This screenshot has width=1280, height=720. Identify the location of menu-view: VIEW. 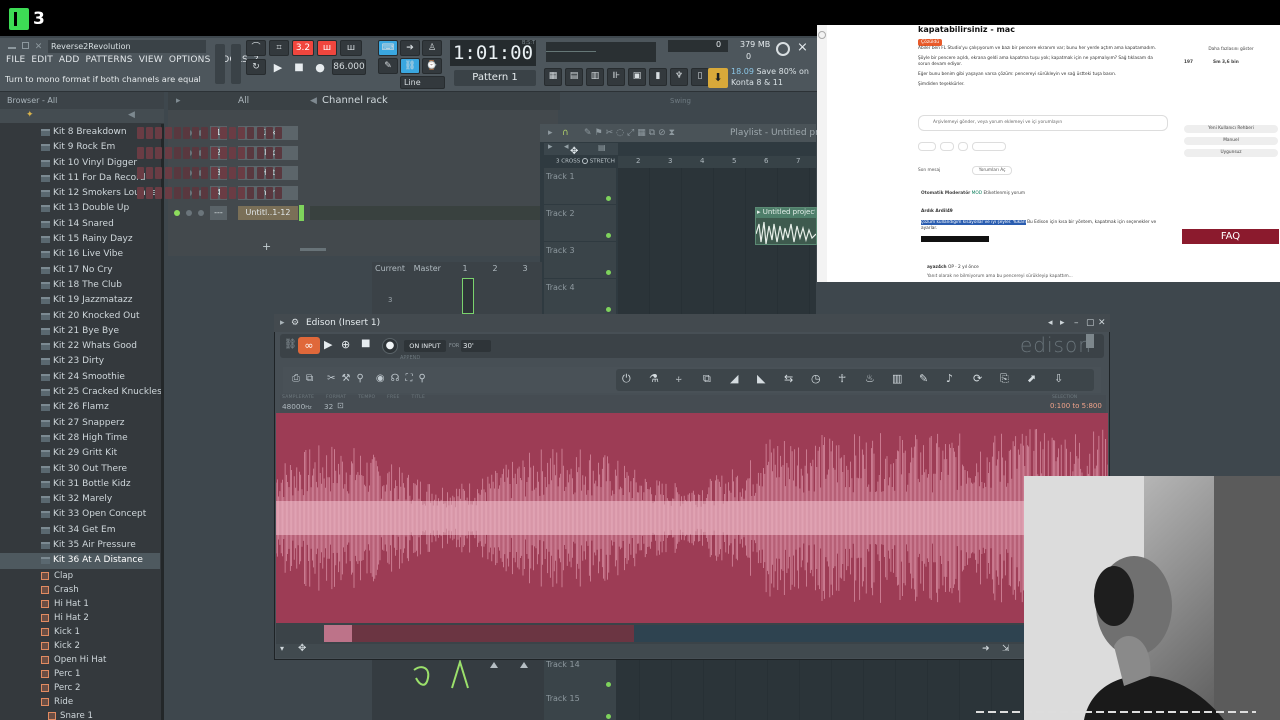
(151, 62).